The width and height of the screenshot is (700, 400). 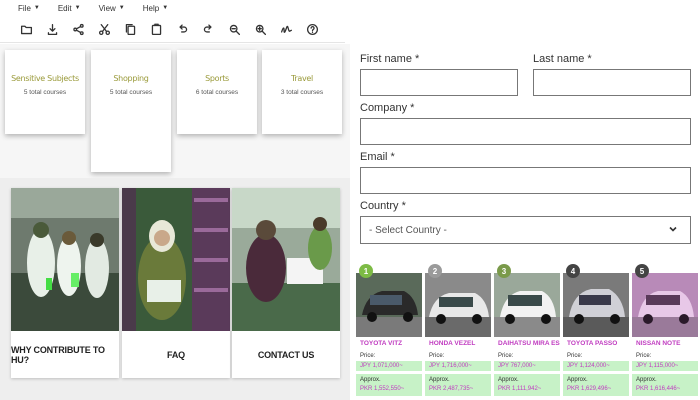 I want to click on menu-help: Help ▼, so click(x=155, y=8).